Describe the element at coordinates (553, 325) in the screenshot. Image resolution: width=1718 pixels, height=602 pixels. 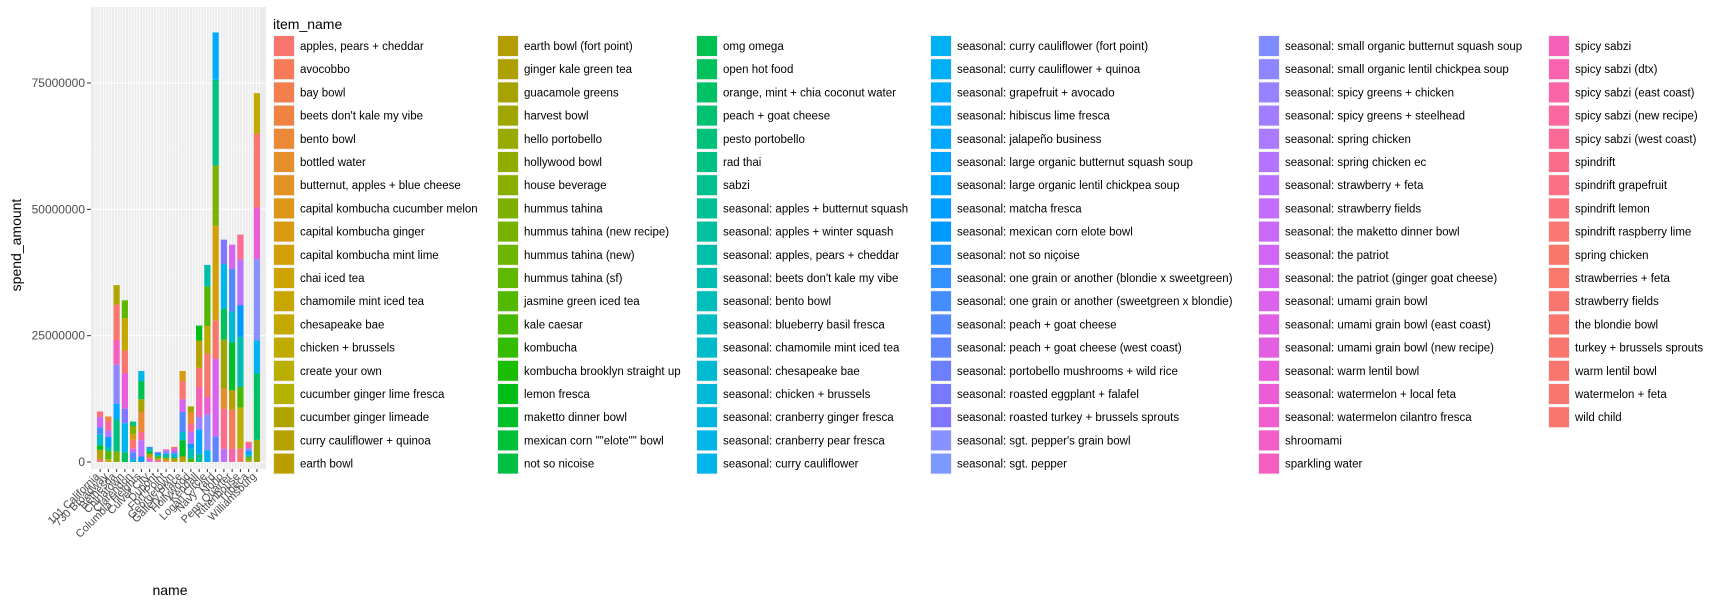
I see `legend-label: kale caesar` at that location.